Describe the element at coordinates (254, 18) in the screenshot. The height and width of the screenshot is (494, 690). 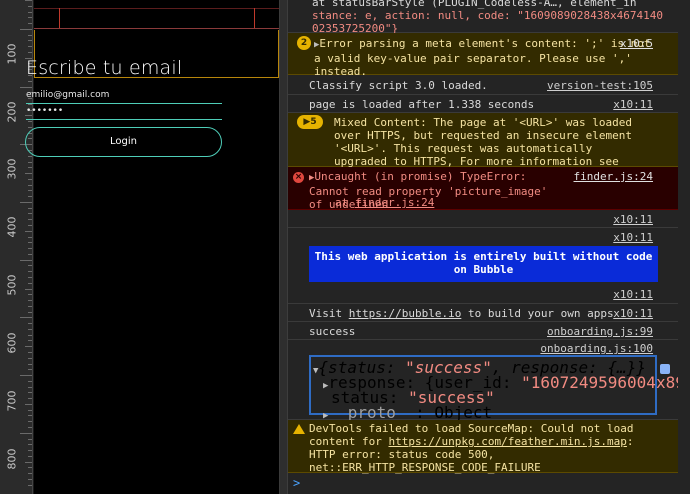
I see `outline-marker-right` at that location.